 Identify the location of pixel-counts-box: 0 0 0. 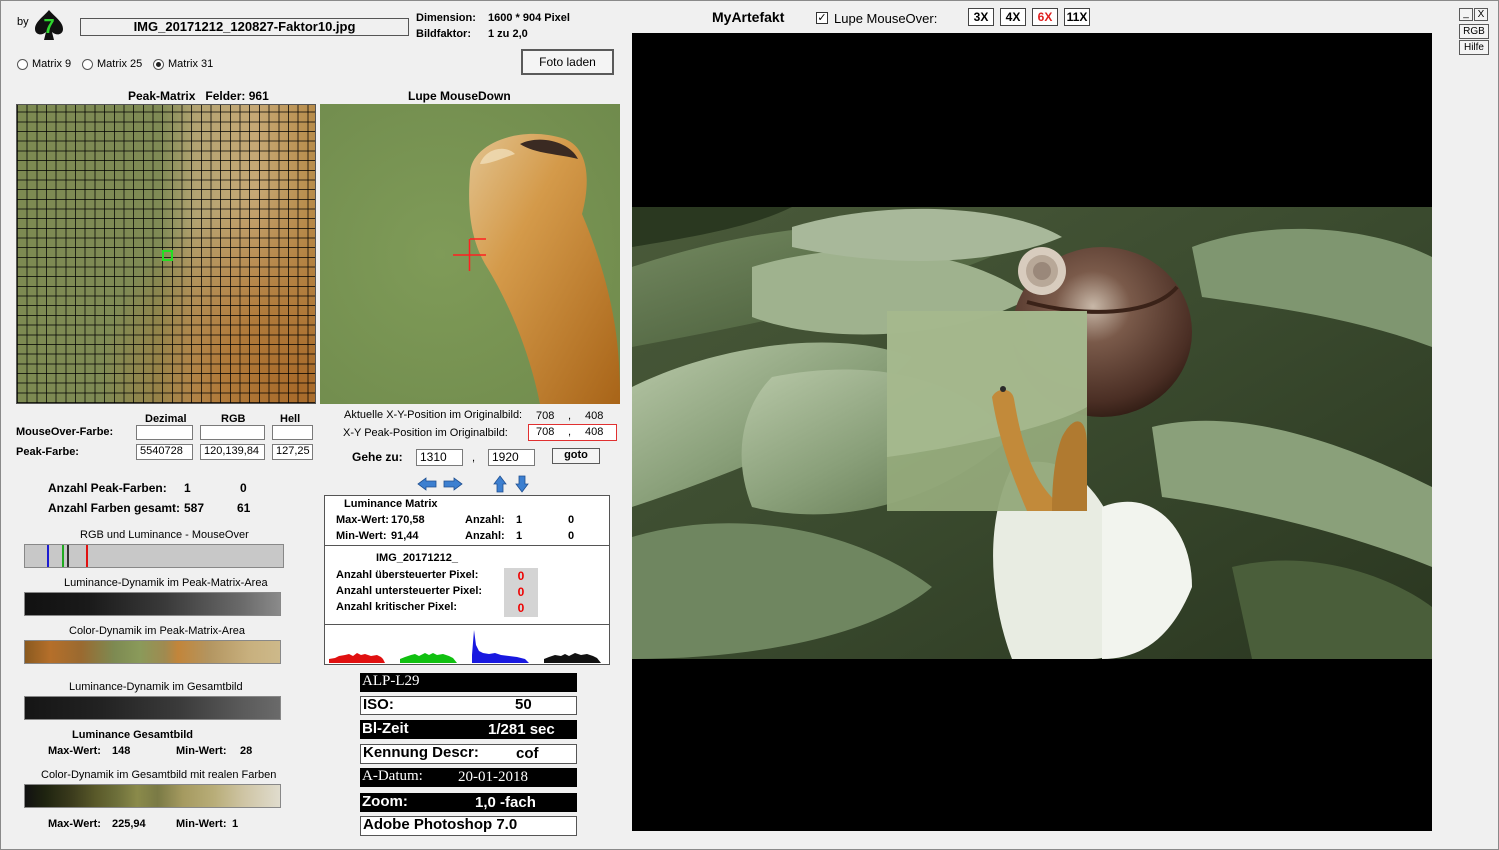
(521, 592).